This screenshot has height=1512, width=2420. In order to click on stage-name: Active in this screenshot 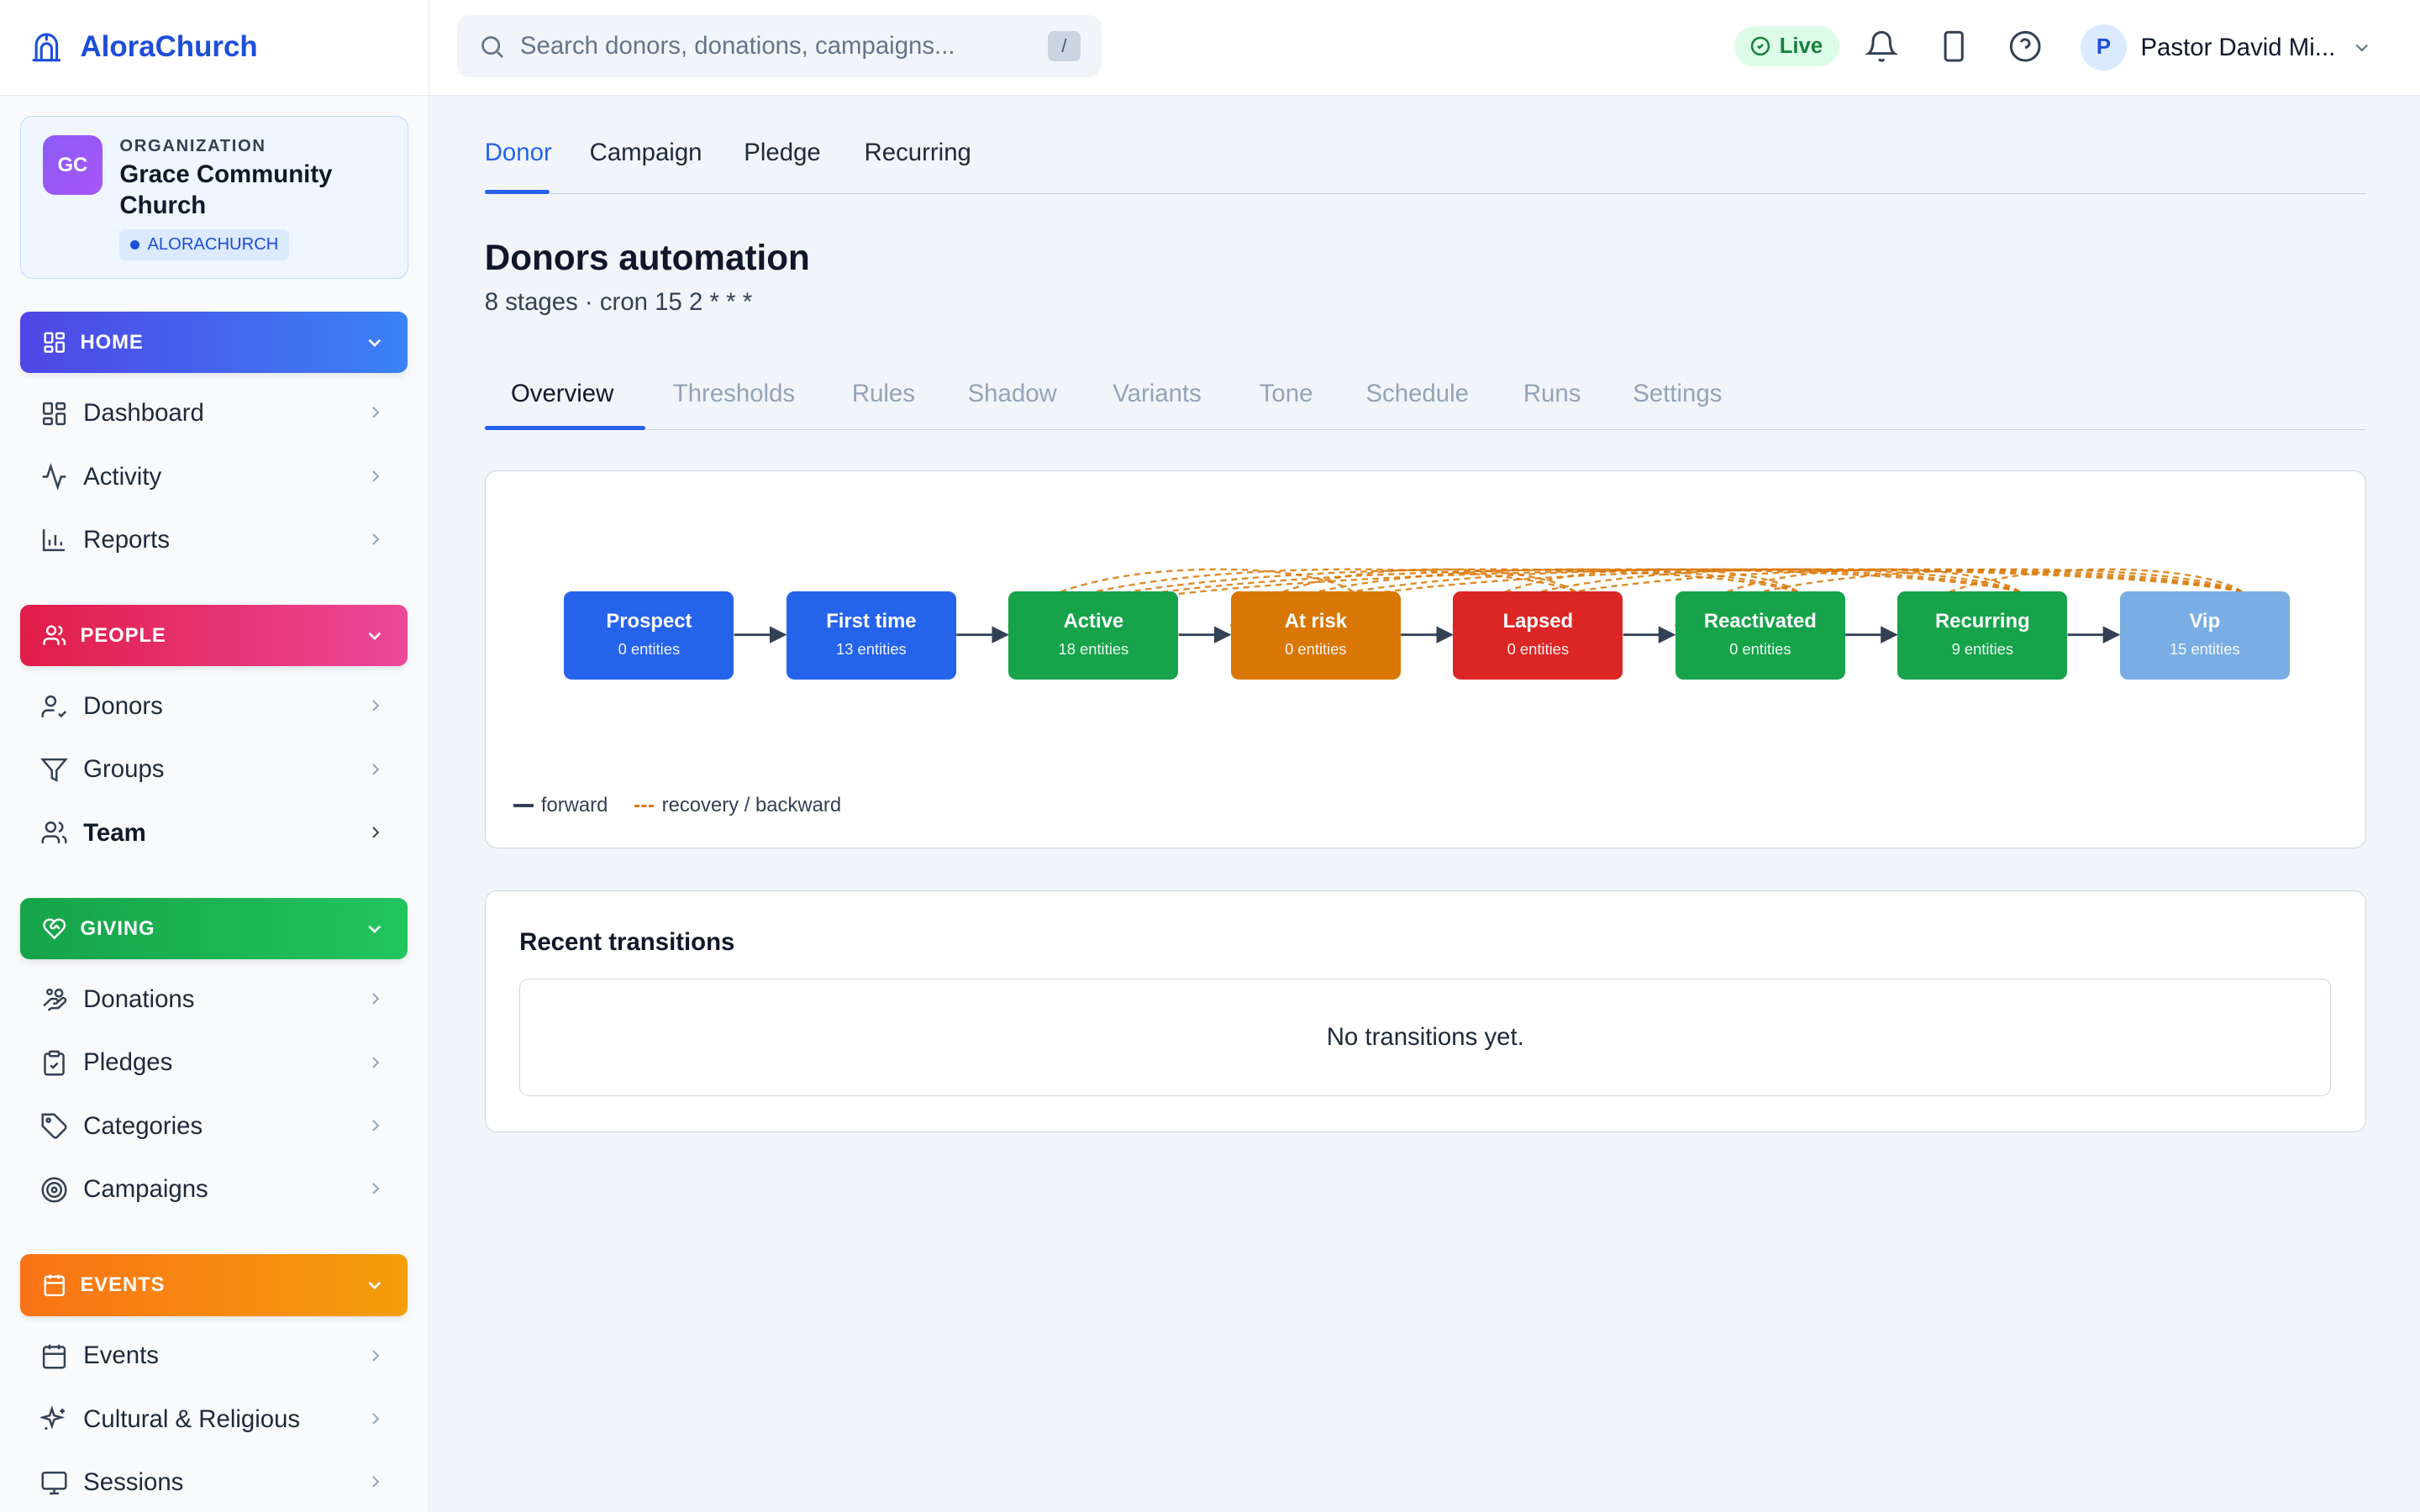, I will do `click(1093, 621)`.